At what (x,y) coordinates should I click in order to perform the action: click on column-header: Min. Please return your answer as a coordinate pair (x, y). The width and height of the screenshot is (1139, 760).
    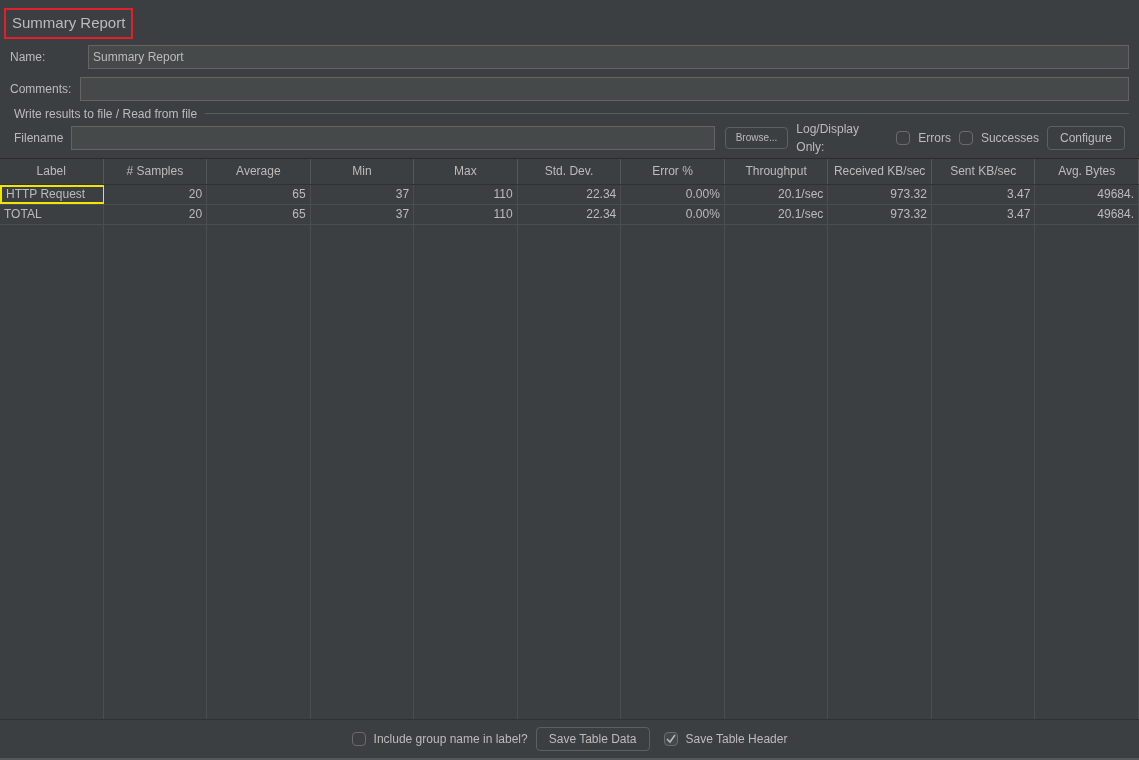
    Looking at the image, I should click on (362, 171).